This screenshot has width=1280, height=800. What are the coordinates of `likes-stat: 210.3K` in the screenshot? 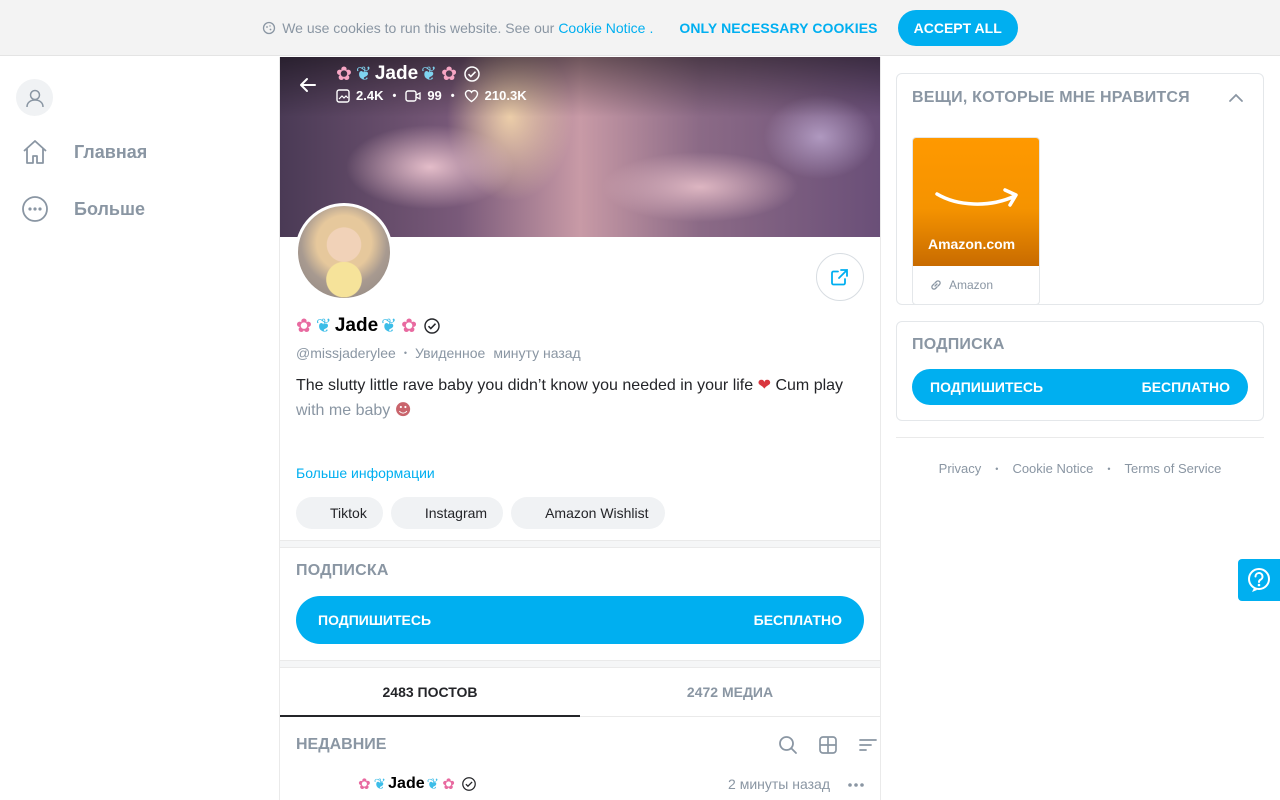 It's located at (495, 95).